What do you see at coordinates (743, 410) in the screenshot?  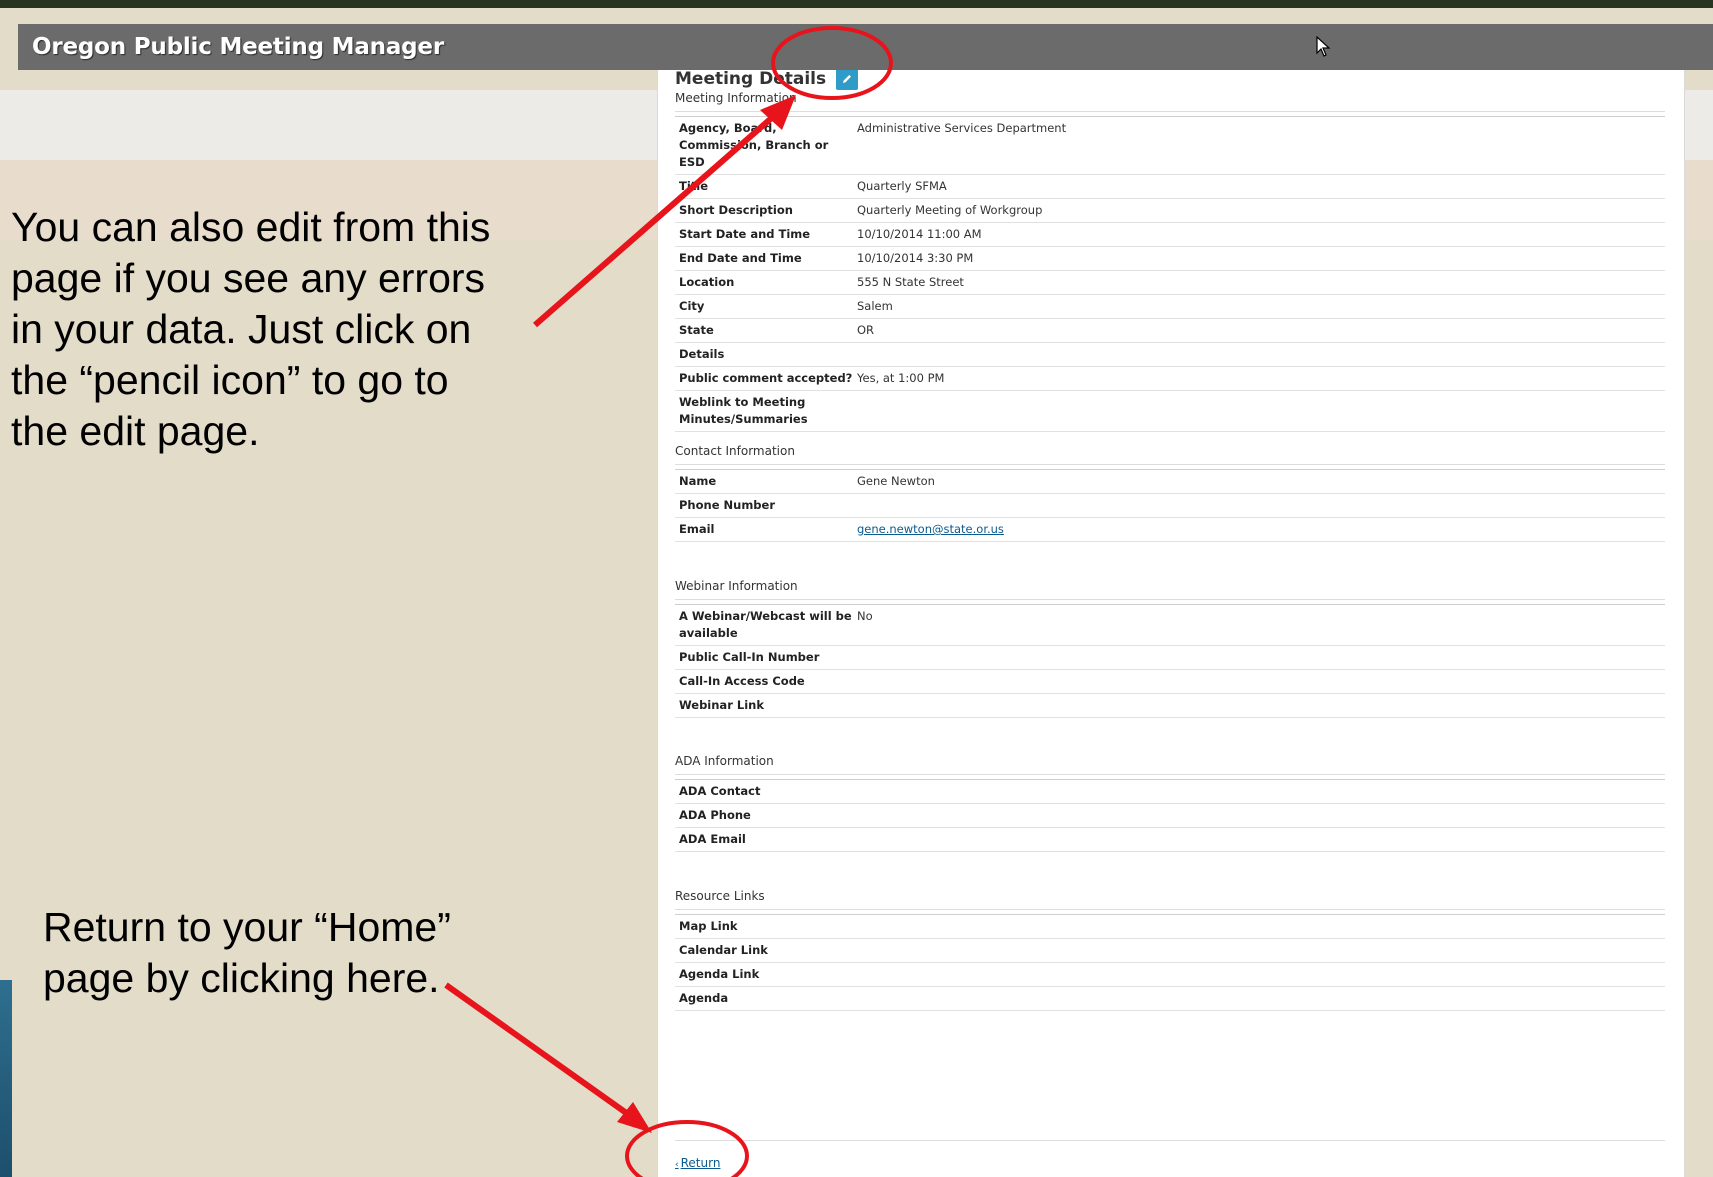 I see `row-label: Weblink to Meeting Minutes/Summaries` at bounding box center [743, 410].